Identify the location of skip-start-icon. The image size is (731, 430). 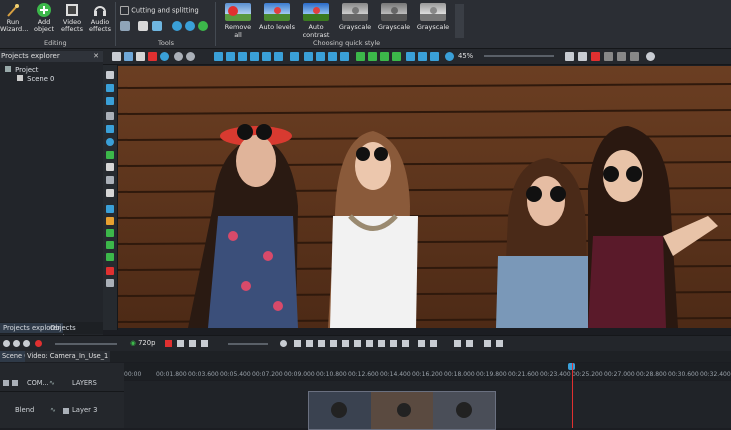
(297, 343).